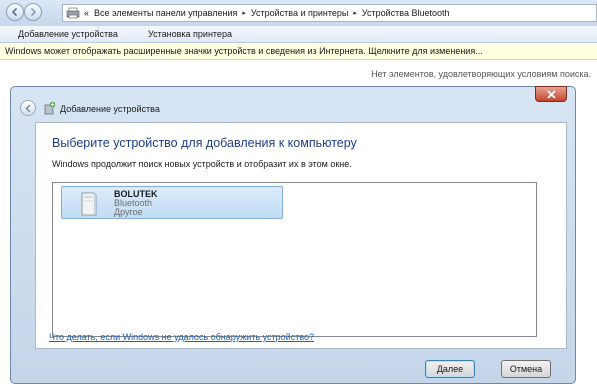  I want to click on dialog-back-button, so click(28, 108).